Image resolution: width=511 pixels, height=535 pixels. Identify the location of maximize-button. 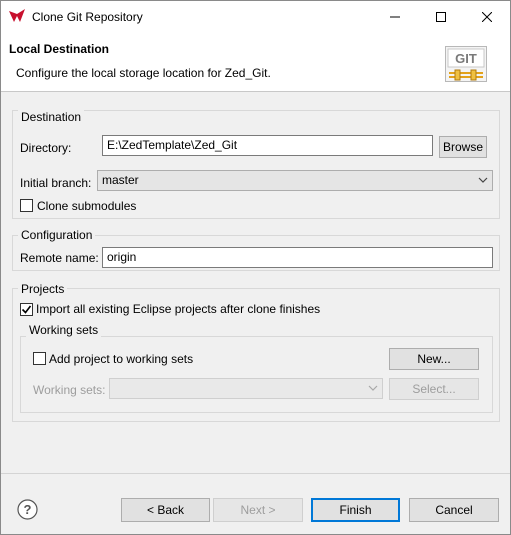
(441, 16).